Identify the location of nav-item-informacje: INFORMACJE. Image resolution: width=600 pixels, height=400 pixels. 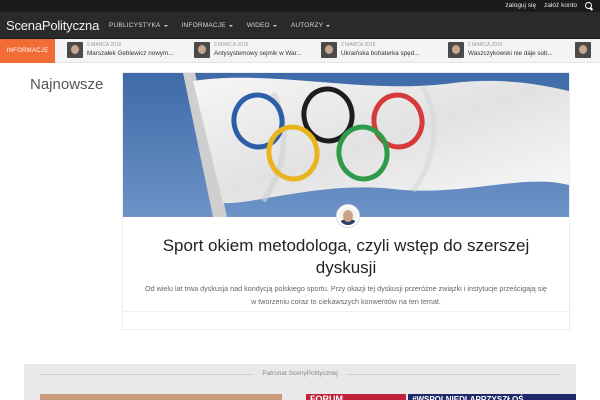
(207, 25).